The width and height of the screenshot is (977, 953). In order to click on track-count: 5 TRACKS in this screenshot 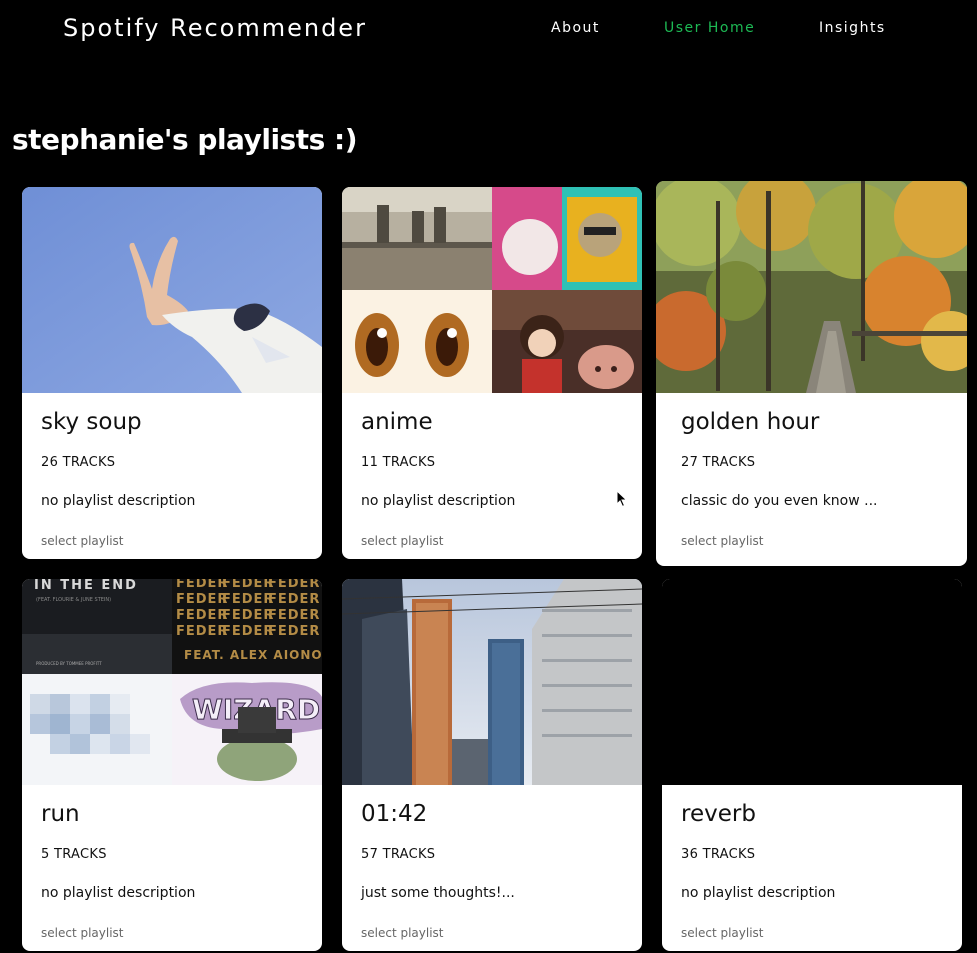, I will do `click(74, 854)`.